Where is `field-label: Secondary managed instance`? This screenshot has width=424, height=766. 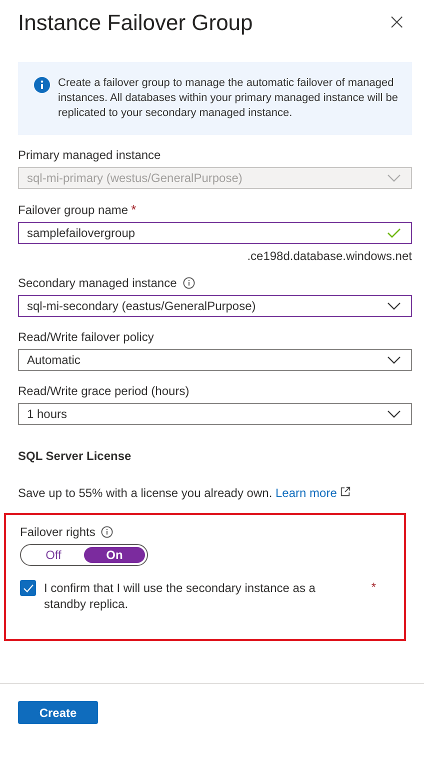
field-label: Secondary managed instance is located at coordinates (97, 283).